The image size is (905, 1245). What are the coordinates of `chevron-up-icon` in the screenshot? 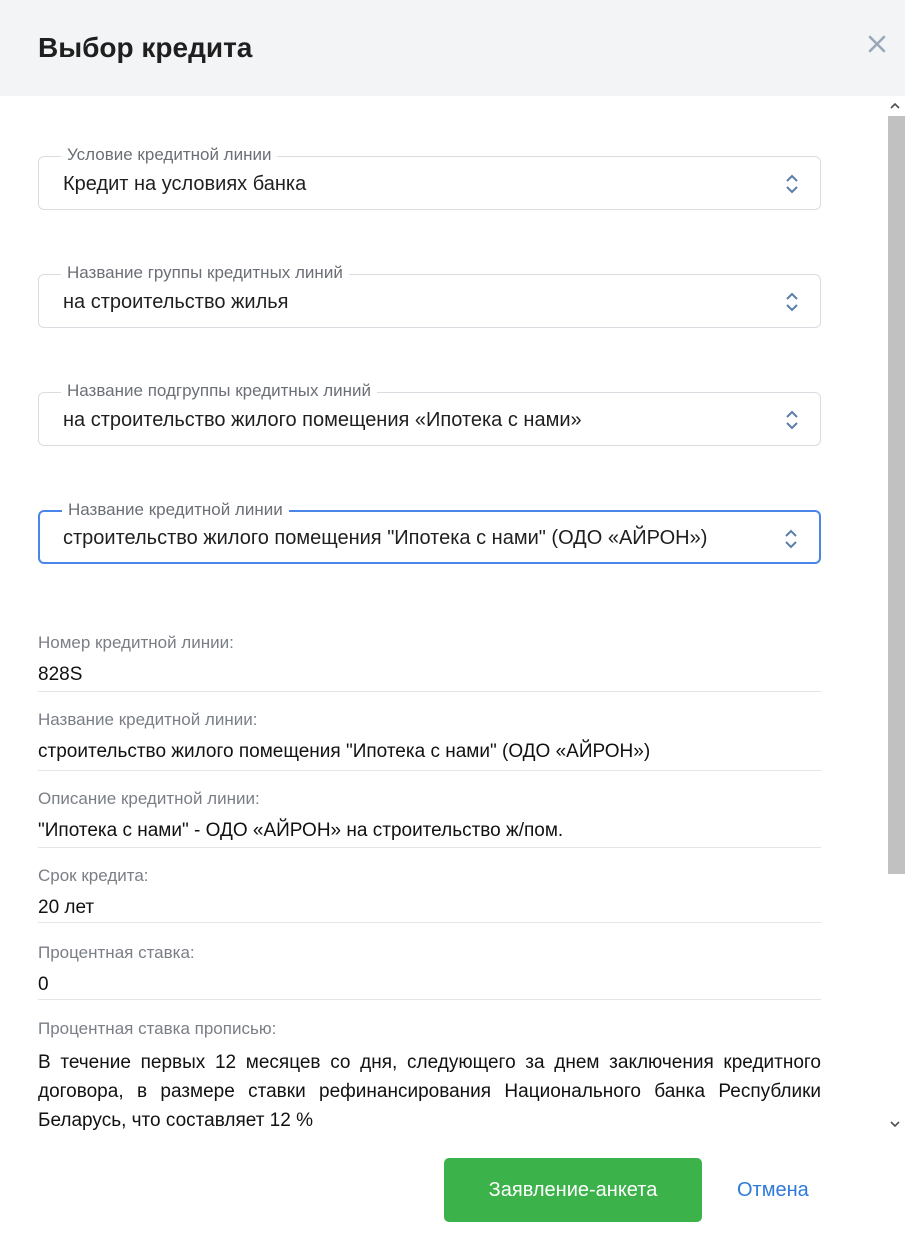 It's located at (895, 105).